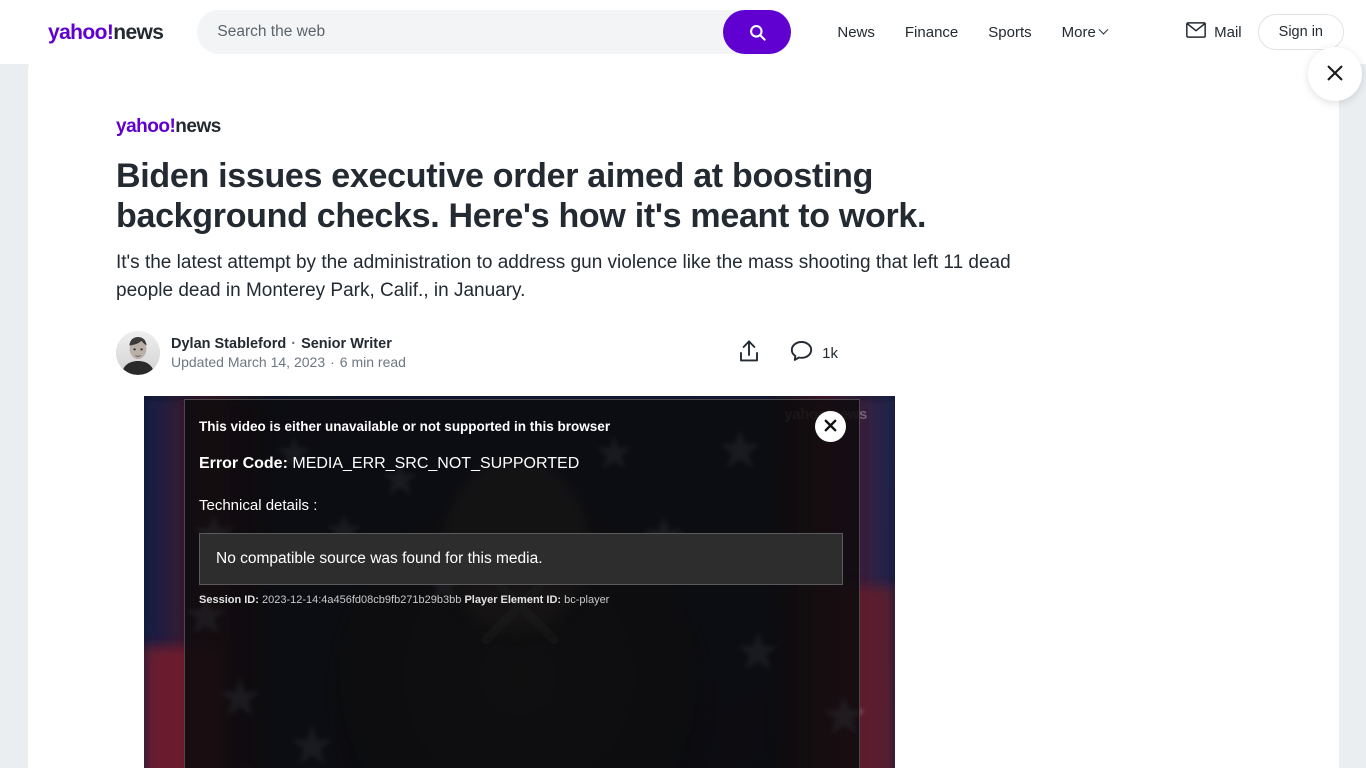 Image resolution: width=1366 pixels, height=768 pixels. What do you see at coordinates (346, 344) in the screenshot?
I see `author-role: Senior Writer` at bounding box center [346, 344].